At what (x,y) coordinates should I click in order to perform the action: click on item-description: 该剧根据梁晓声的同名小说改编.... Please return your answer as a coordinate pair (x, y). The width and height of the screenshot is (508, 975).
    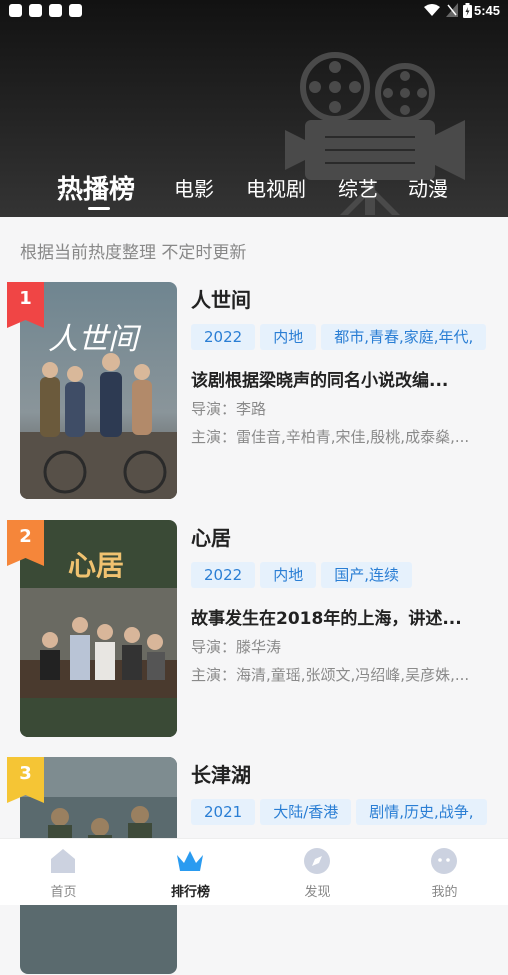
    Looking at the image, I should click on (320, 381).